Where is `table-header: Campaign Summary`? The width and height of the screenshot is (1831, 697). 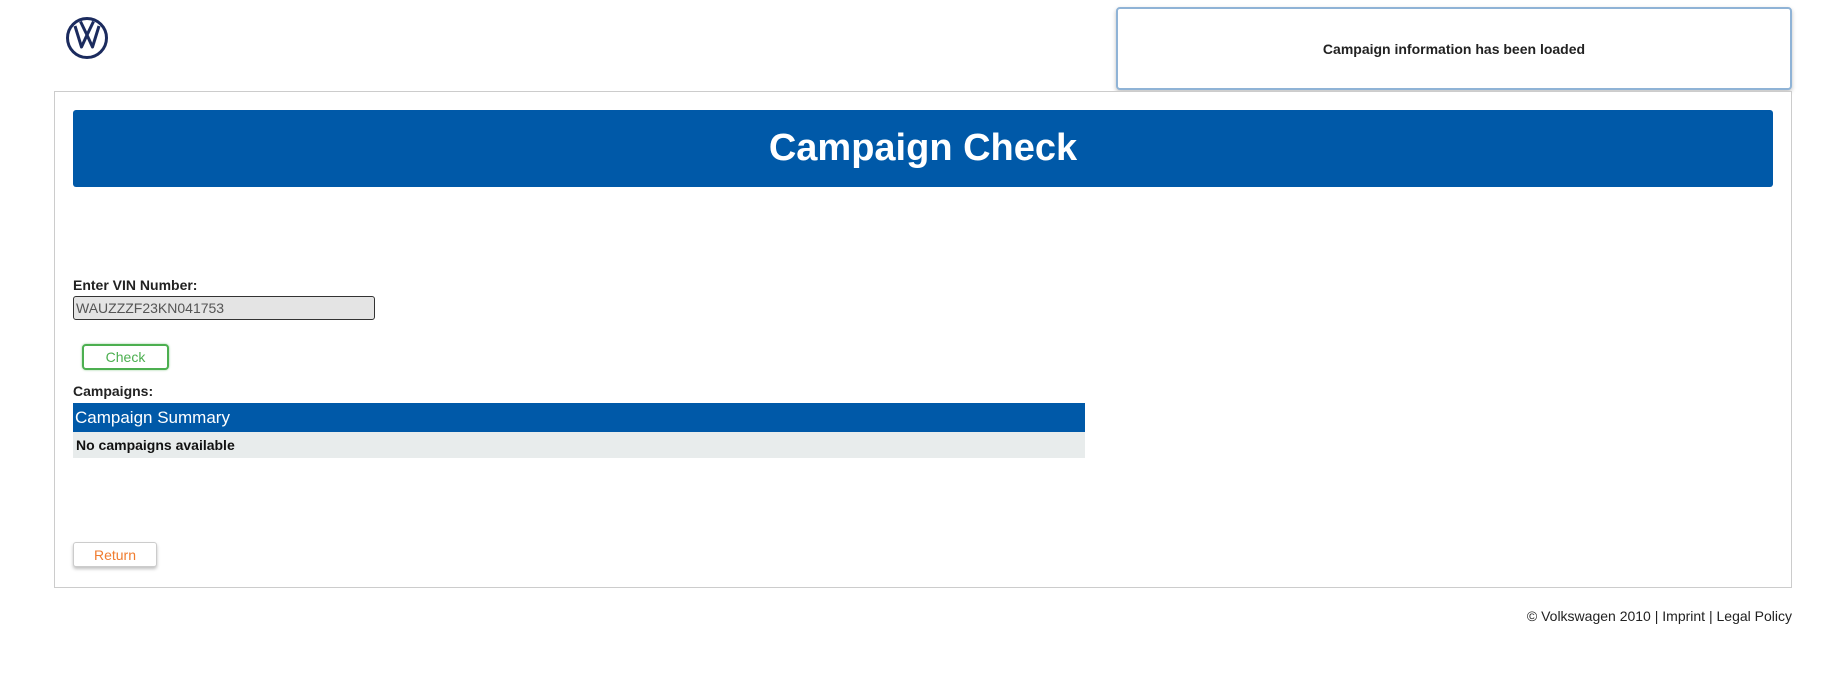 table-header: Campaign Summary is located at coordinates (579, 417).